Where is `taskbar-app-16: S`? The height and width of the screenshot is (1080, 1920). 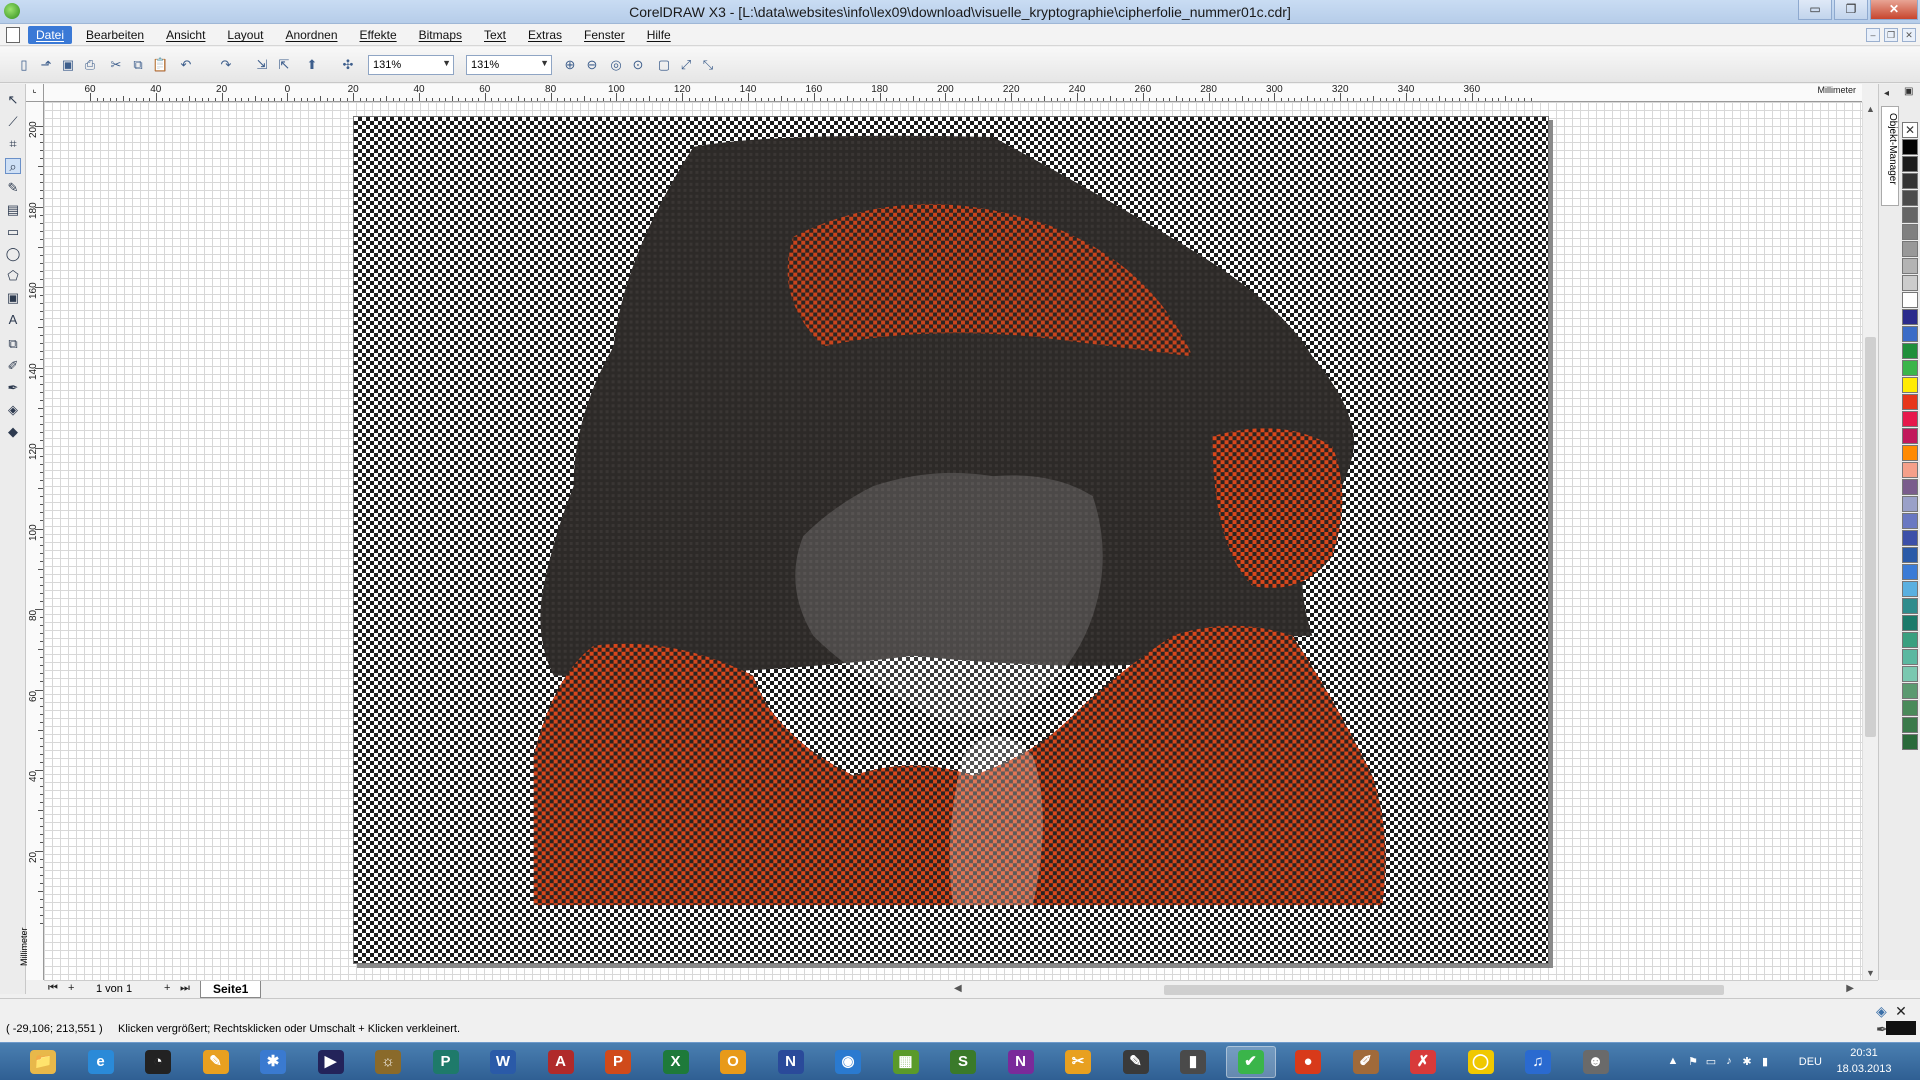
taskbar-app-16: S is located at coordinates (963, 1062).